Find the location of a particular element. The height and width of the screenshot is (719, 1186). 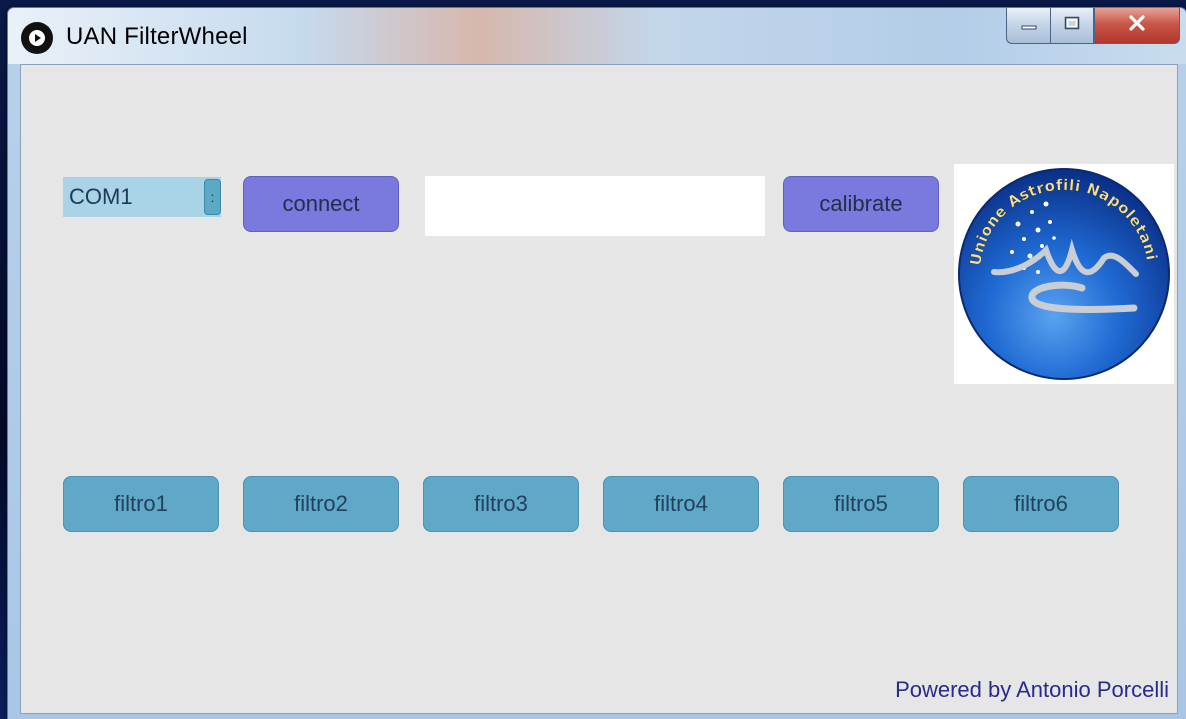

filter-button-label: filtro5 is located at coordinates (861, 503).